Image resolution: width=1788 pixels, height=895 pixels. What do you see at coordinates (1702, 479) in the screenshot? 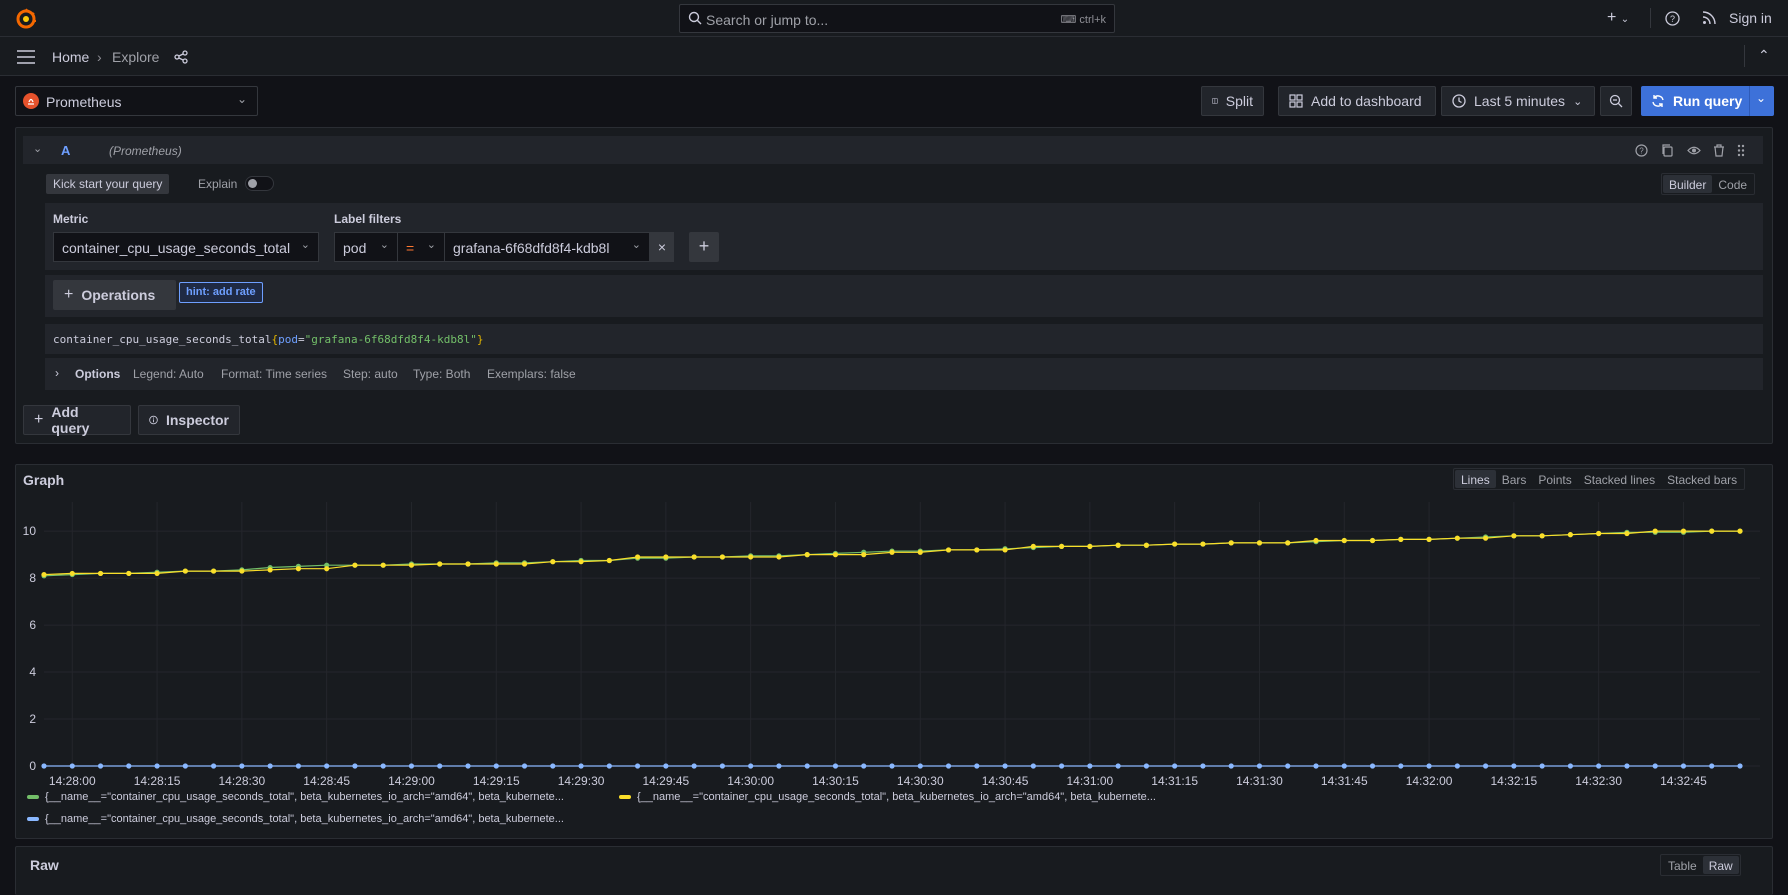
I see `graph-mode-stacked-bars: Stacked bars` at bounding box center [1702, 479].